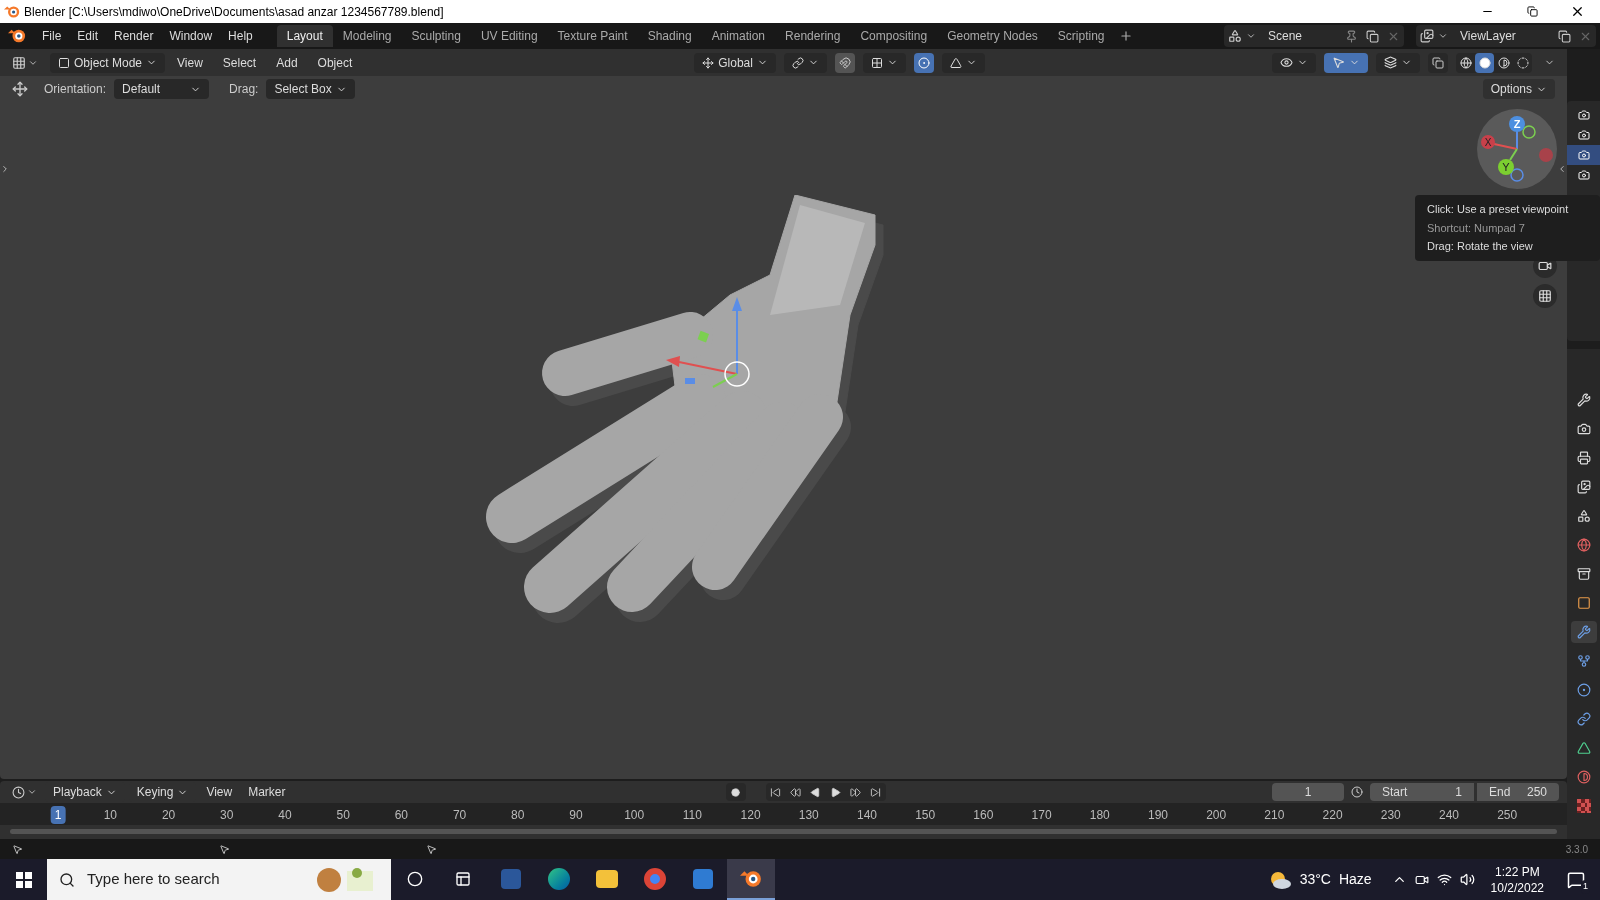 Image resolution: width=1600 pixels, height=900 pixels. Describe the element at coordinates (751, 879) in the screenshot. I see `blender-taskbar-button` at that location.